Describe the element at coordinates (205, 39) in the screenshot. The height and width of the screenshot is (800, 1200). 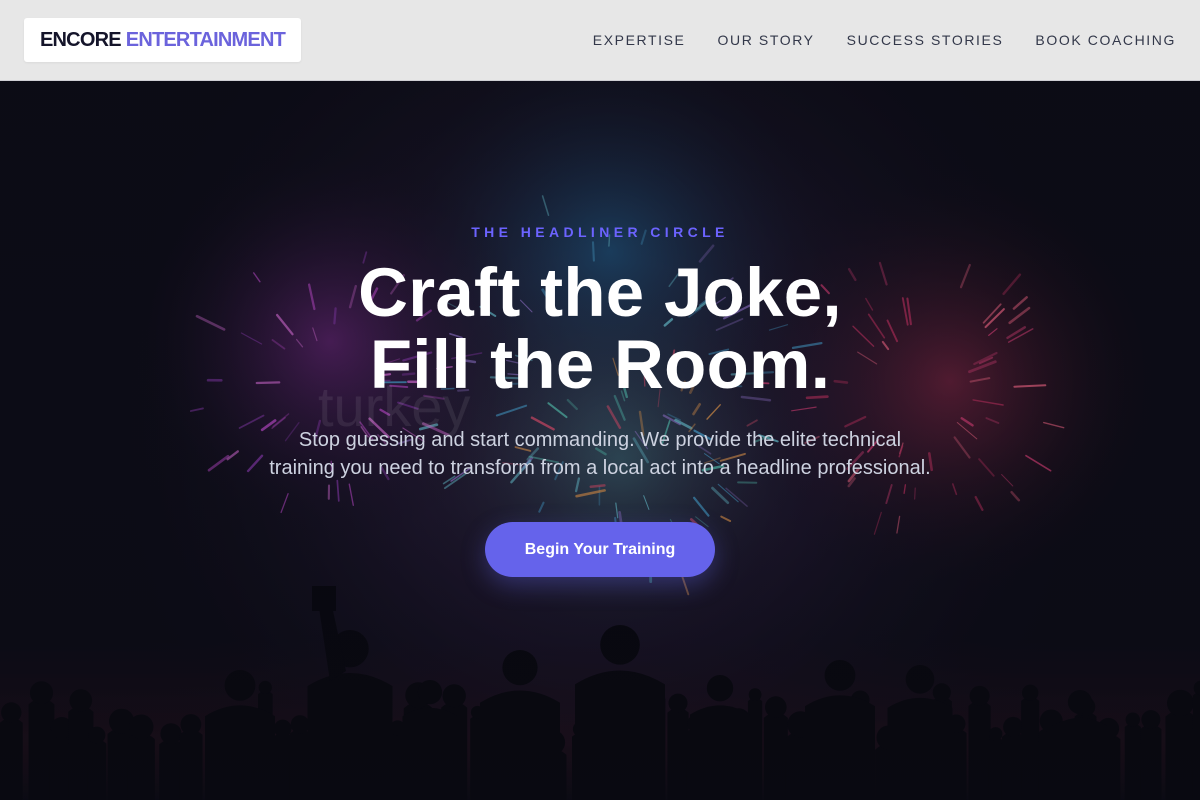
I see `brand-word-accent: ENTERTAINMENT` at that location.